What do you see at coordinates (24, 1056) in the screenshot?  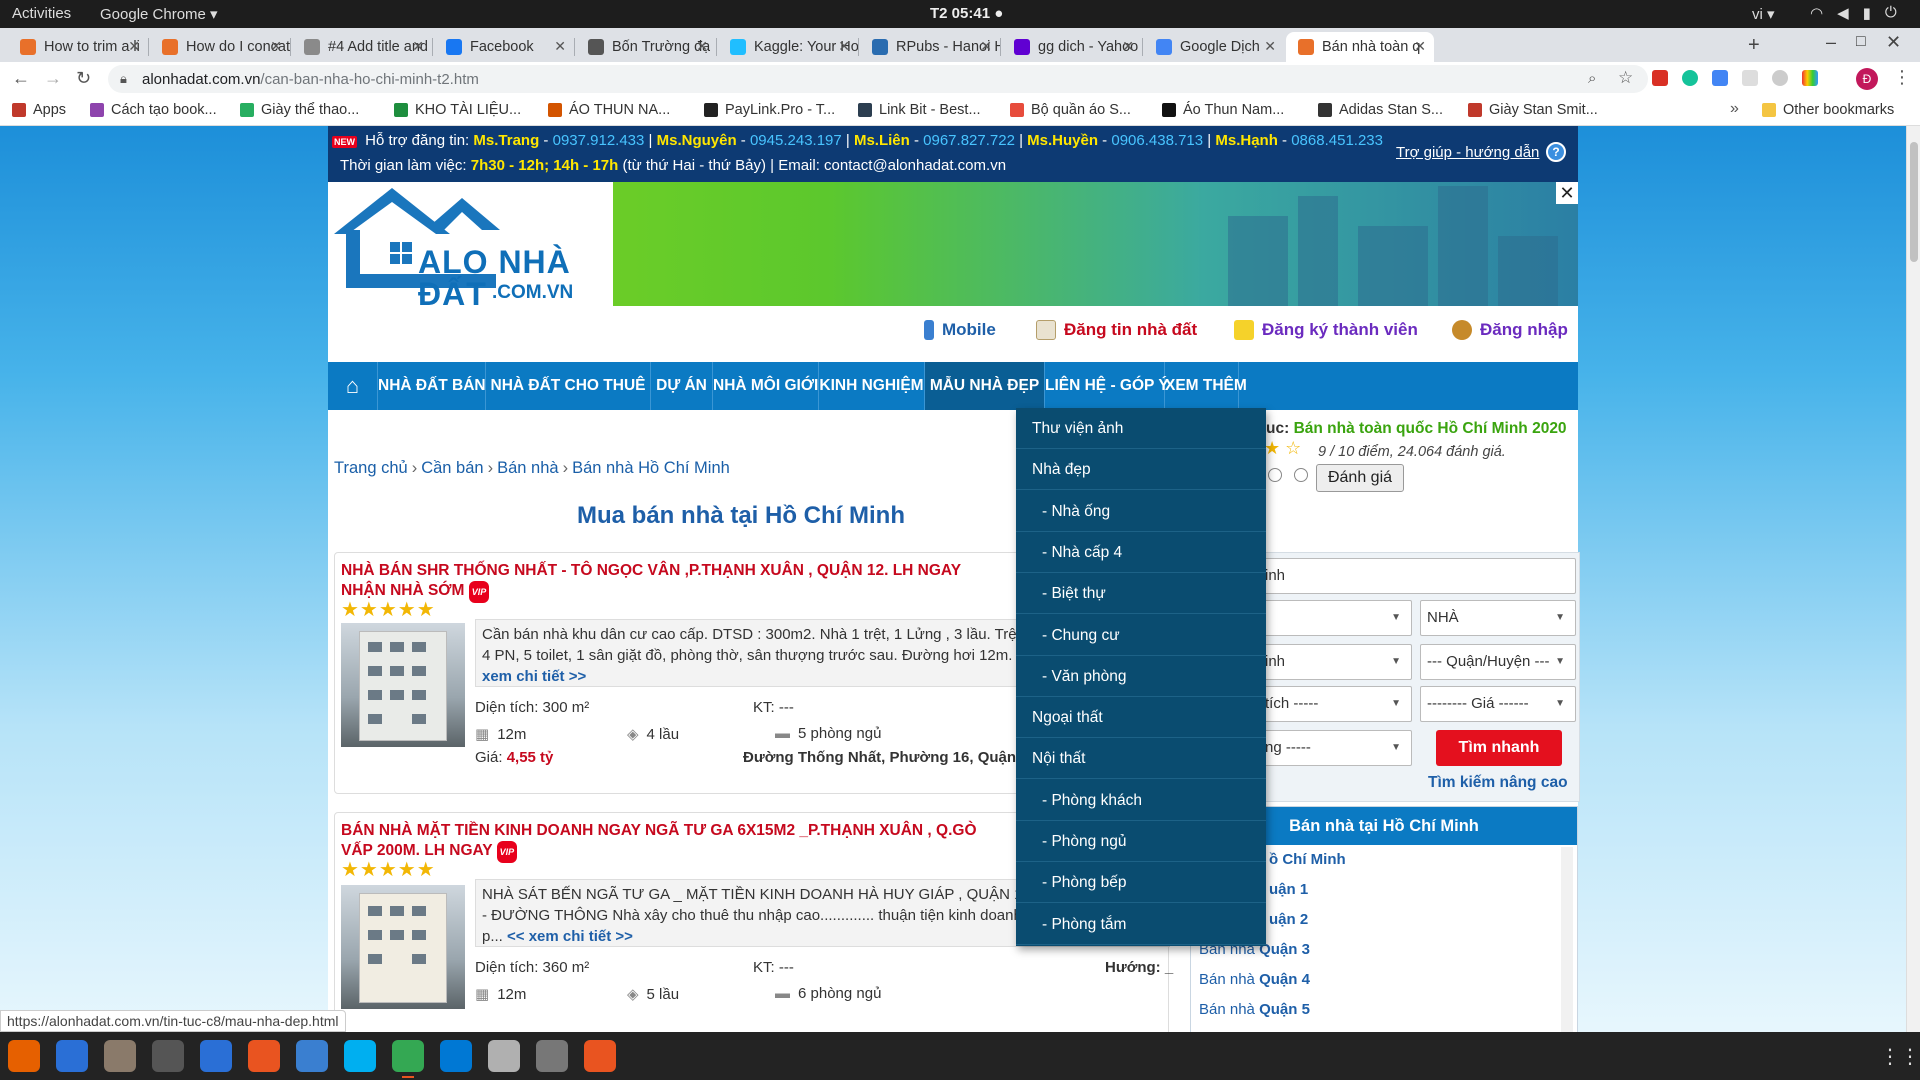 I see `firefox-icon` at bounding box center [24, 1056].